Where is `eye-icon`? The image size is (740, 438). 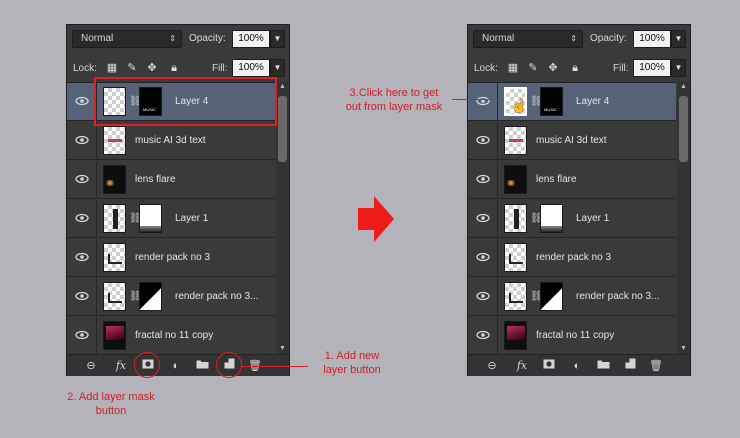 eye-icon is located at coordinates (483, 140).